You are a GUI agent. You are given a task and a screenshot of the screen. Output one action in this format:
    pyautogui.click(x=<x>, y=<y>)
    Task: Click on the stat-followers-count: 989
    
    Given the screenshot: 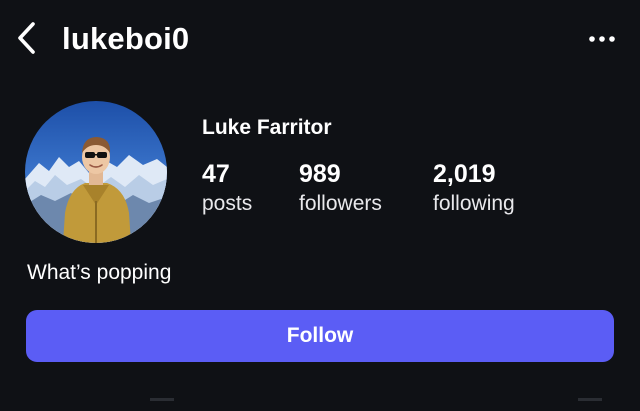 What is the action you would take?
    pyautogui.click(x=320, y=174)
    